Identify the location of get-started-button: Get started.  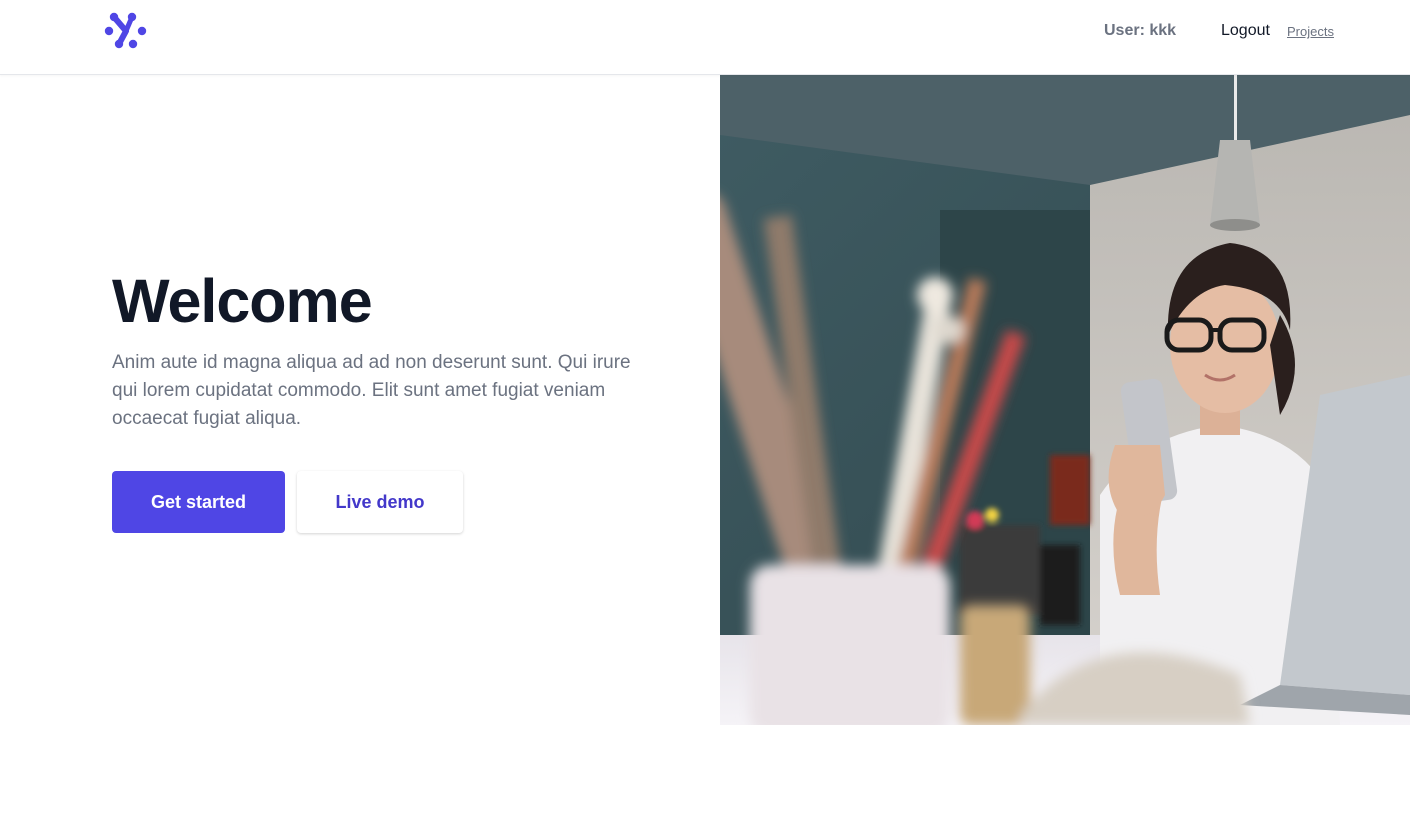
(198, 502).